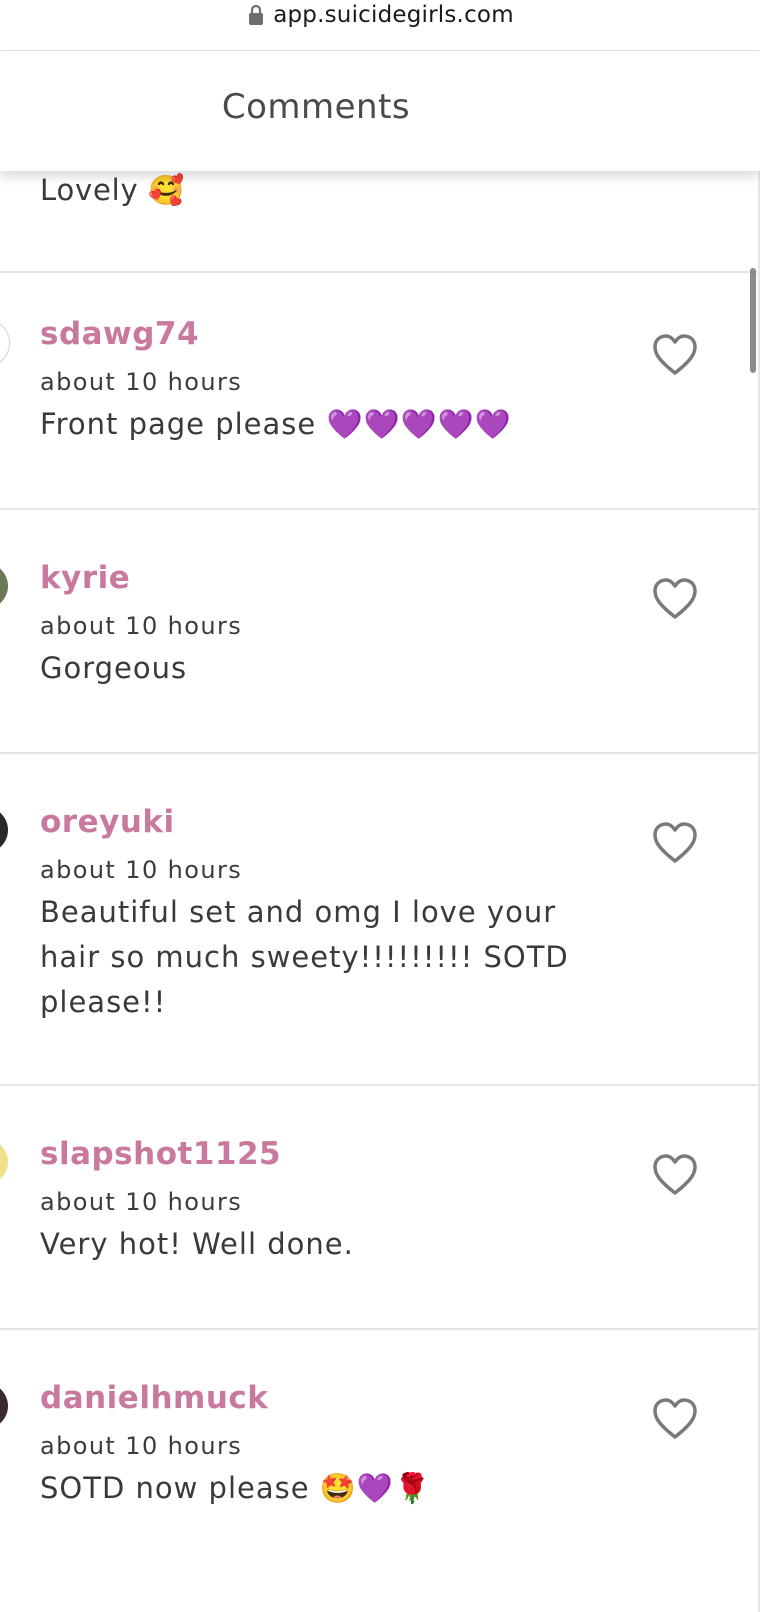 Image resolution: width=760 pixels, height=1612 pixels. Describe the element at coordinates (753, 320) in the screenshot. I see `scrollbar` at that location.